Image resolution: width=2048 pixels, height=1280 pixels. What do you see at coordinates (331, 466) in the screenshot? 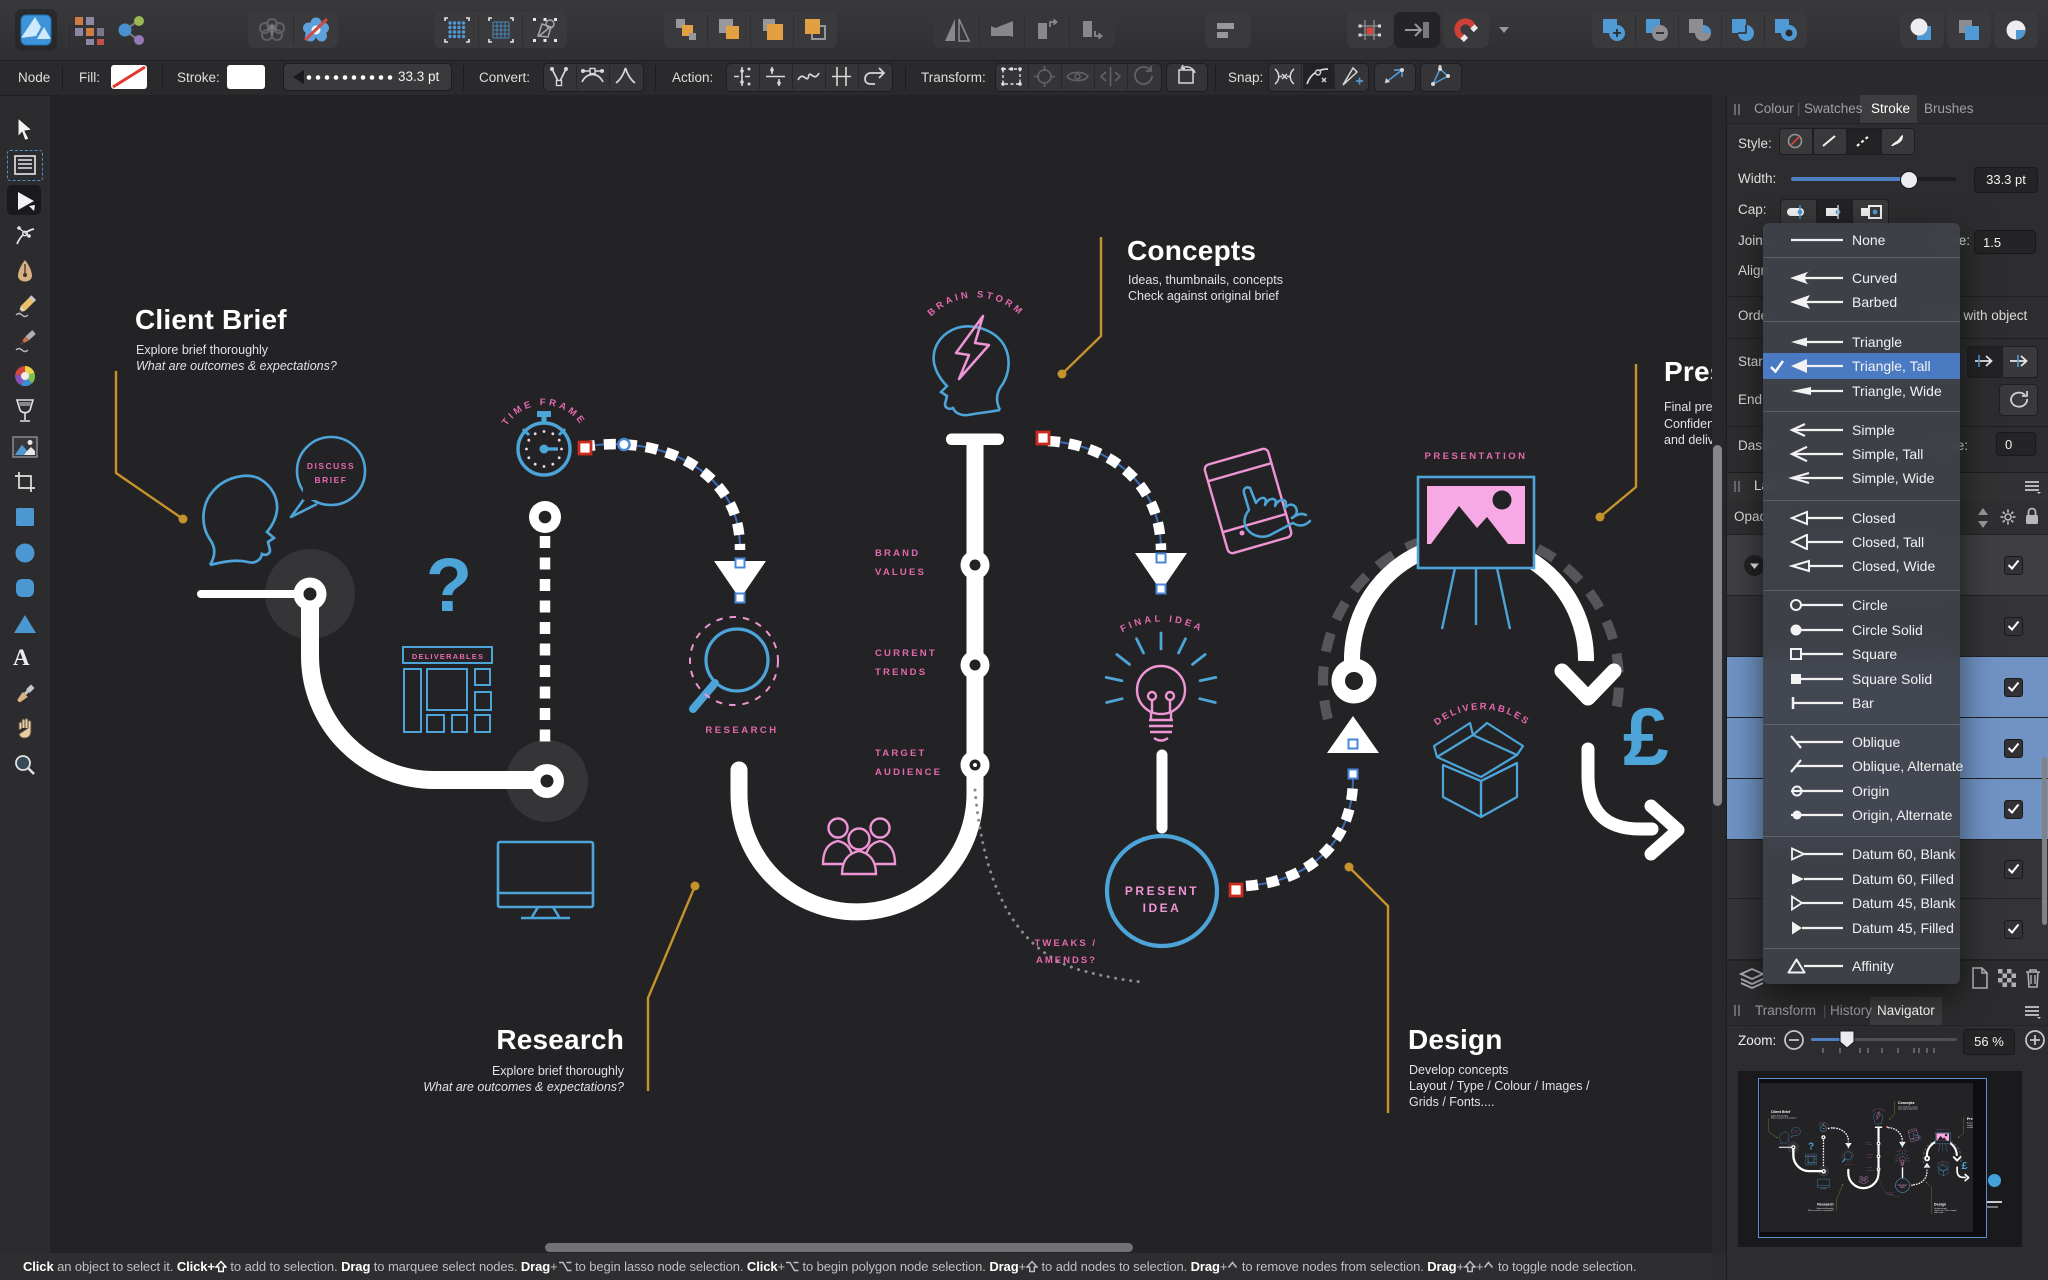
I see `svg-text: DISCUSS` at bounding box center [331, 466].